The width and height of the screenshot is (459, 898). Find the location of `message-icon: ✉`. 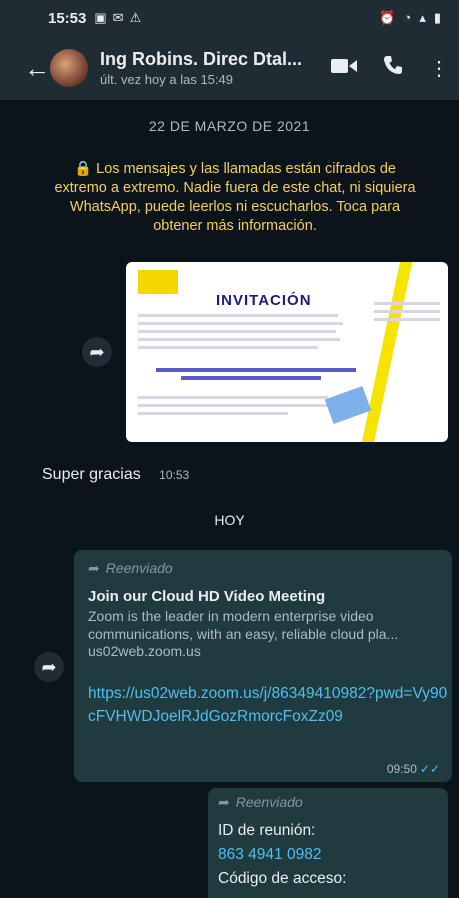

message-icon: ✉ is located at coordinates (118, 17).